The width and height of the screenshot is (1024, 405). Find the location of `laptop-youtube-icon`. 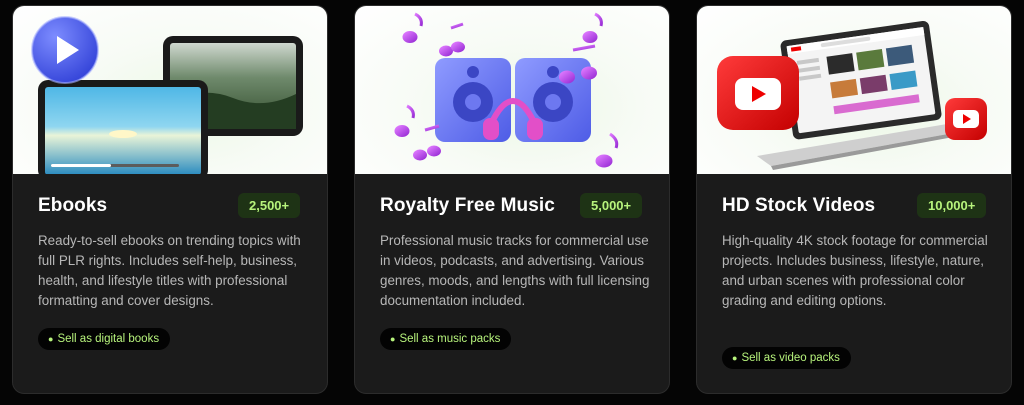

laptop-youtube-icon is located at coordinates (852, 95).